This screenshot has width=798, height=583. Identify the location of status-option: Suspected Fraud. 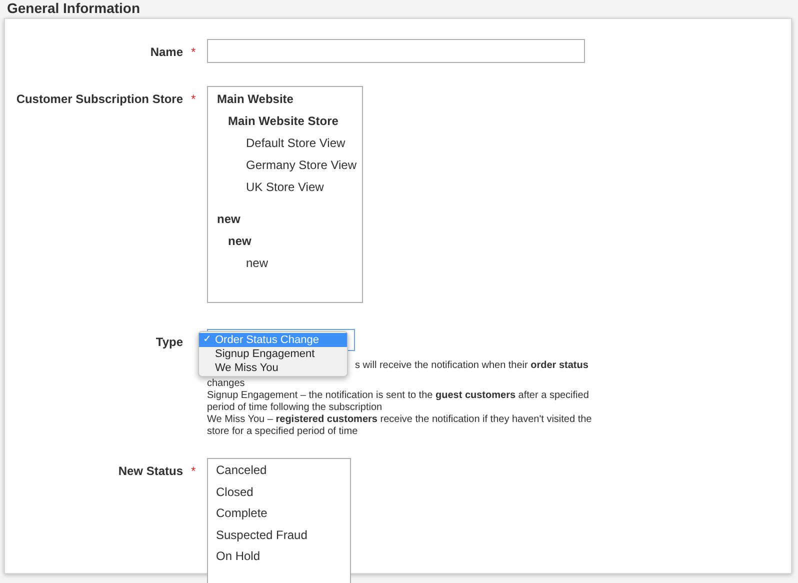
(279, 535).